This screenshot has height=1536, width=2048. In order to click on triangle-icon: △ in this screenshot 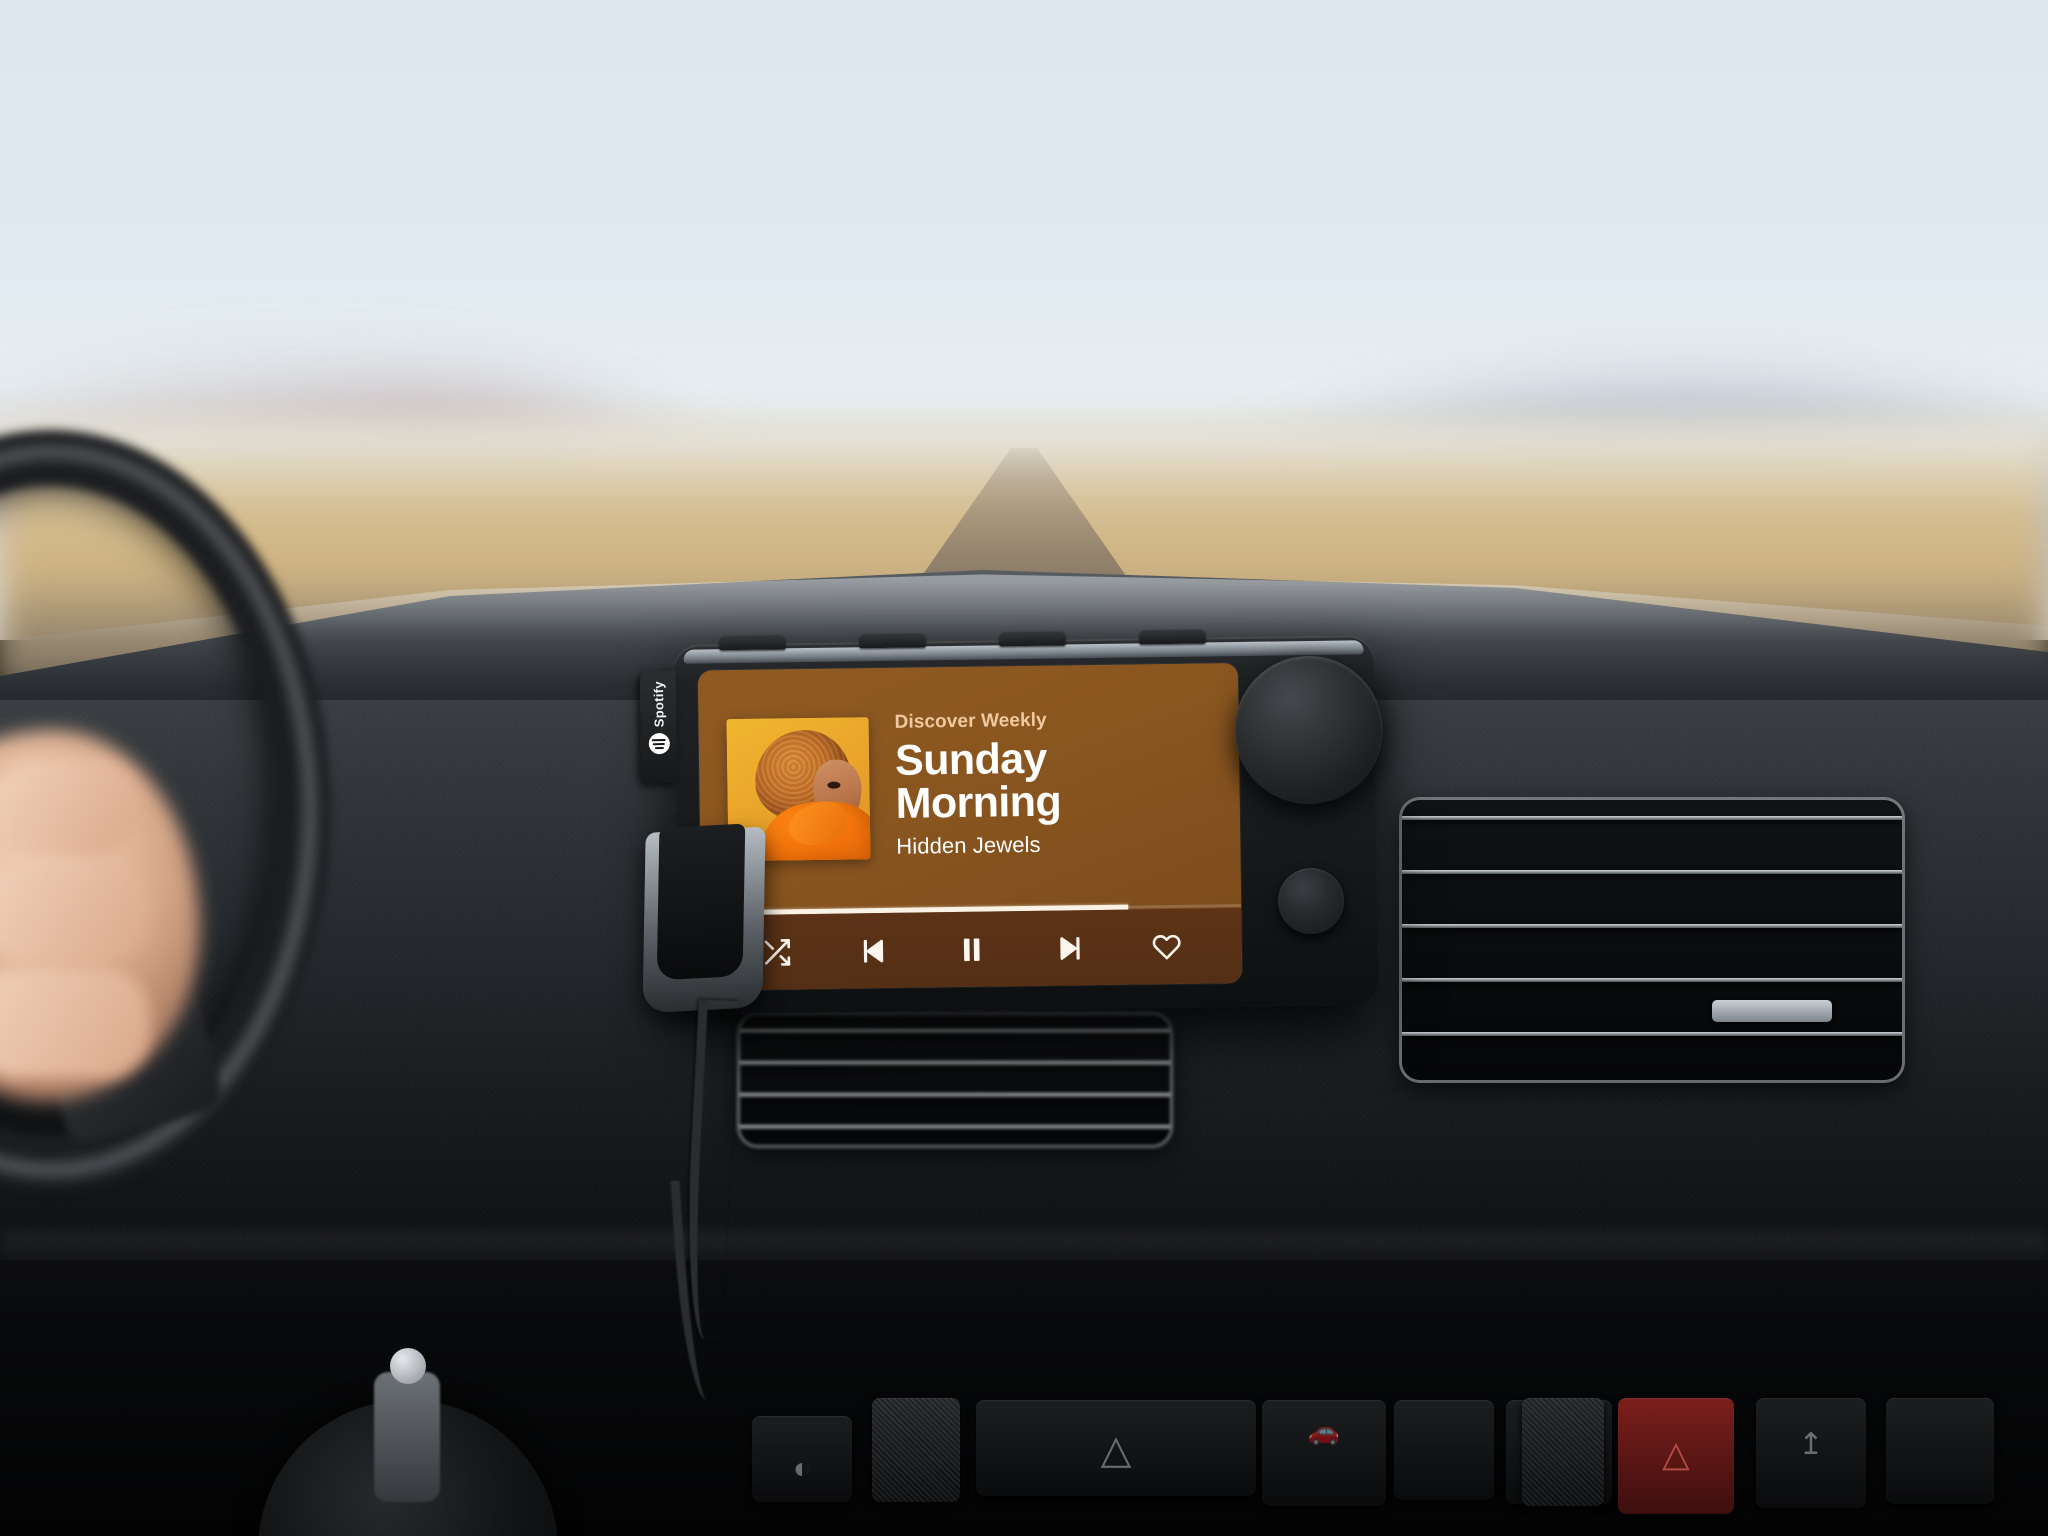, I will do `click(1116, 1450)`.